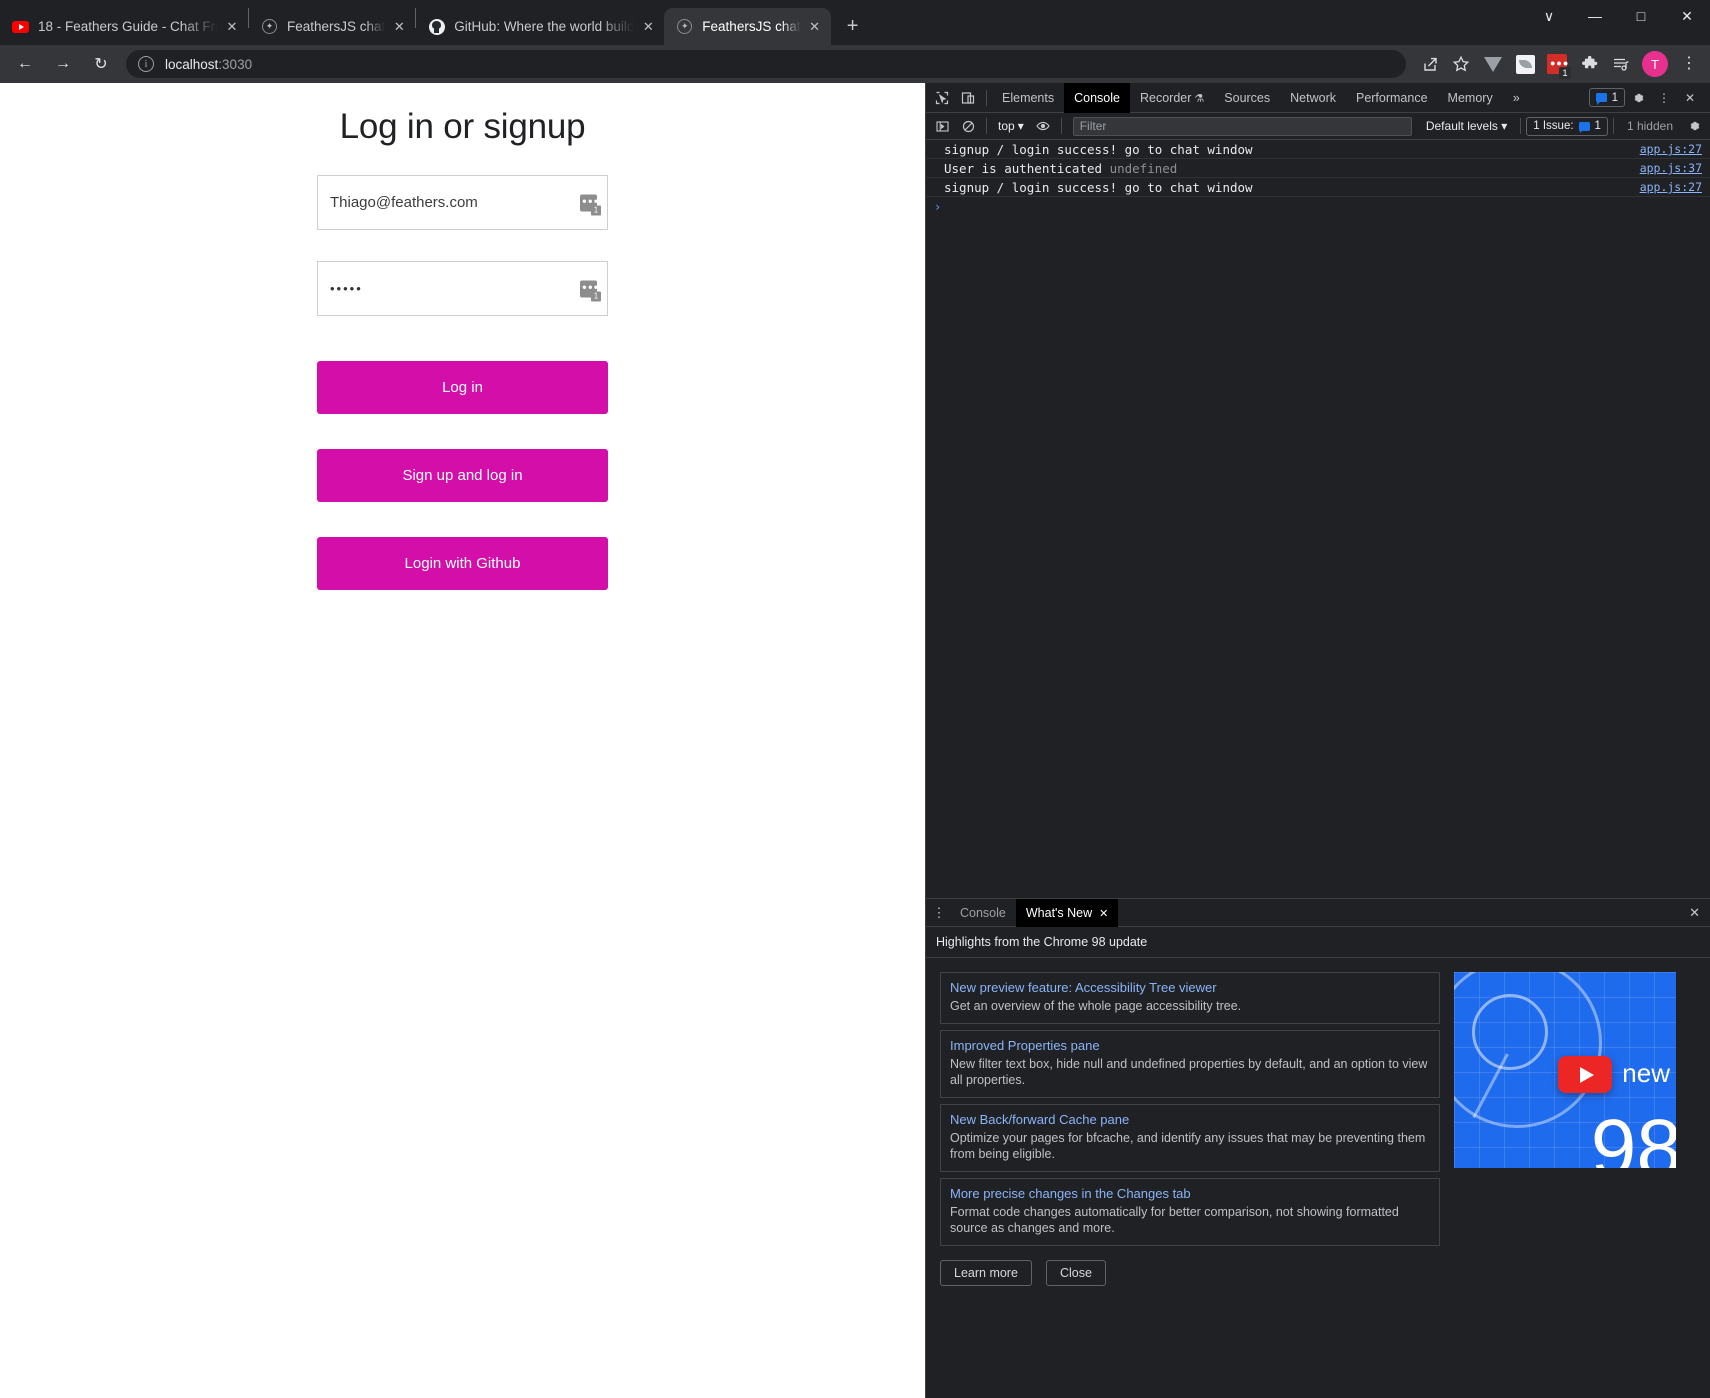  I want to click on site-info-icon: i, so click(146, 64).